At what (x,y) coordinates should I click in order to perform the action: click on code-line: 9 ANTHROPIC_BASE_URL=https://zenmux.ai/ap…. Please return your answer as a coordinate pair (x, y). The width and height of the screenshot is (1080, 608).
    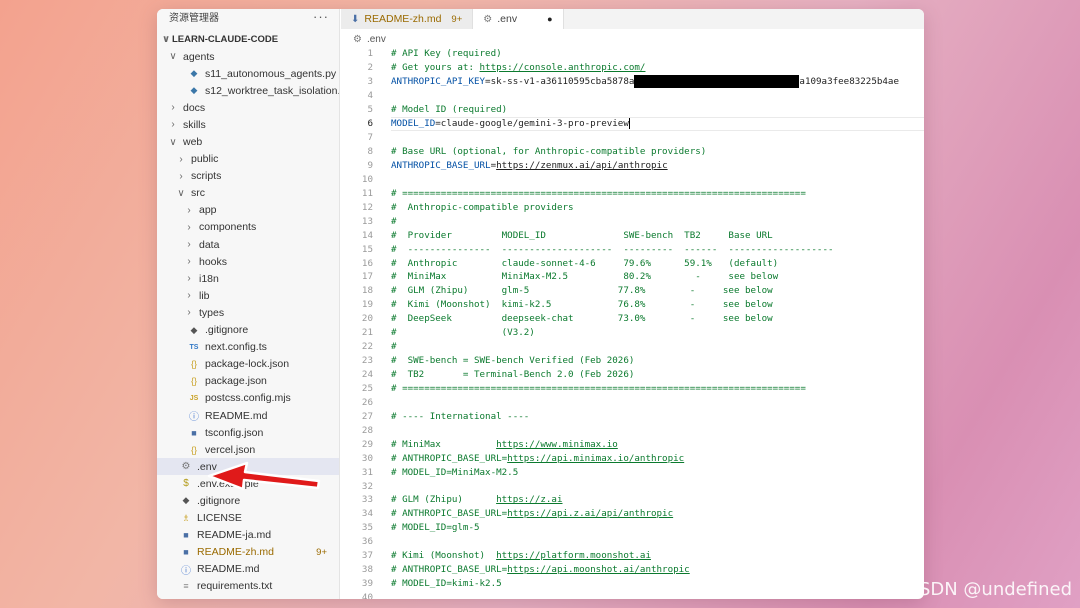
    Looking at the image, I should click on (632, 166).